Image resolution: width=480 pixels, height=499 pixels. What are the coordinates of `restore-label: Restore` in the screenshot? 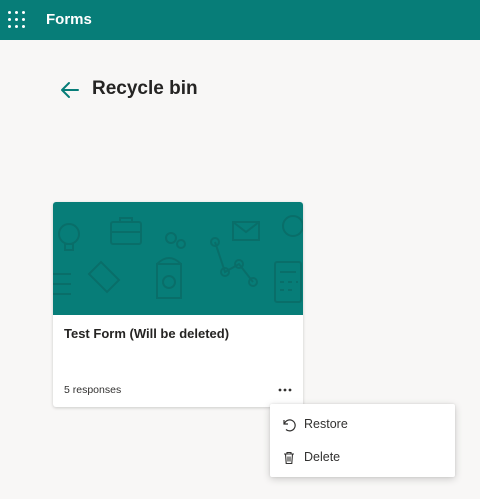 It's located at (326, 424).